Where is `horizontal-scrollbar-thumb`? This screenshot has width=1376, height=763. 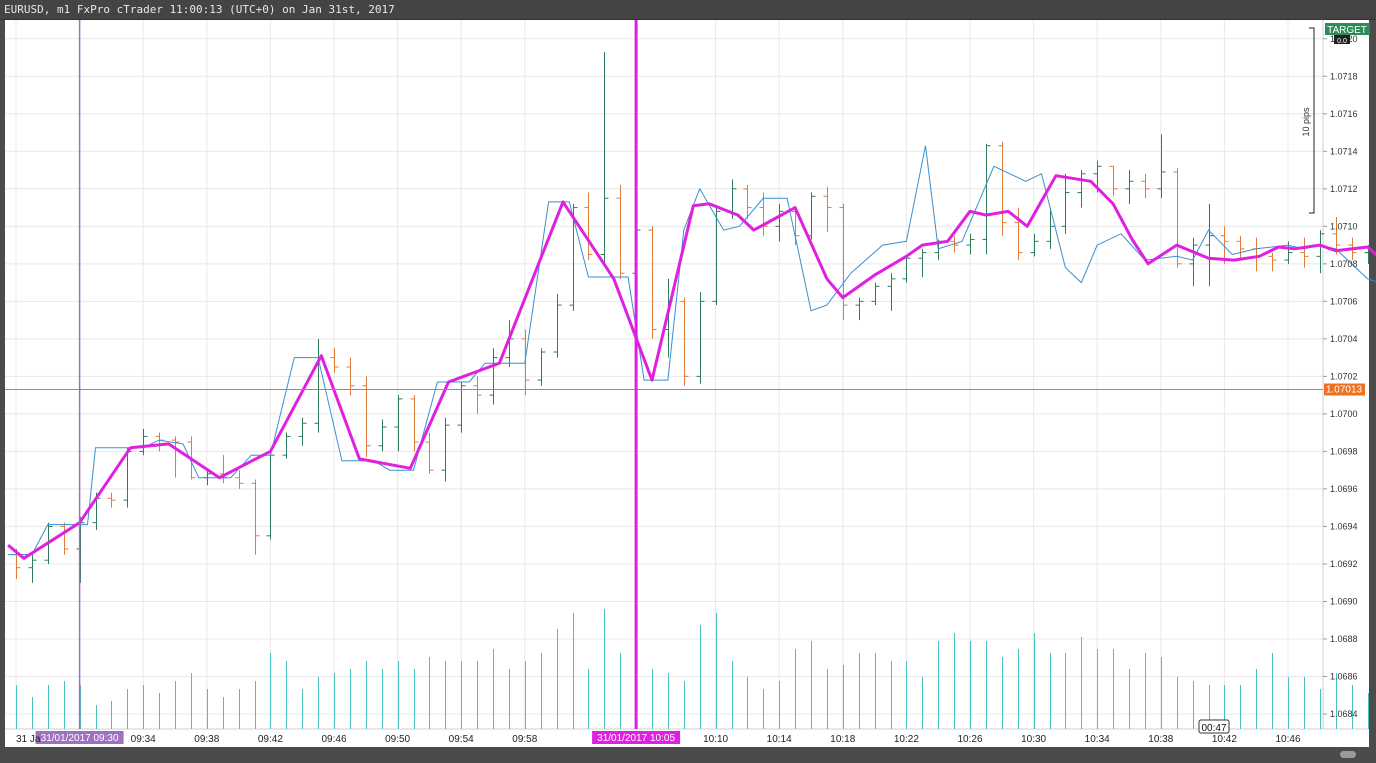 horizontal-scrollbar-thumb is located at coordinates (1348, 754).